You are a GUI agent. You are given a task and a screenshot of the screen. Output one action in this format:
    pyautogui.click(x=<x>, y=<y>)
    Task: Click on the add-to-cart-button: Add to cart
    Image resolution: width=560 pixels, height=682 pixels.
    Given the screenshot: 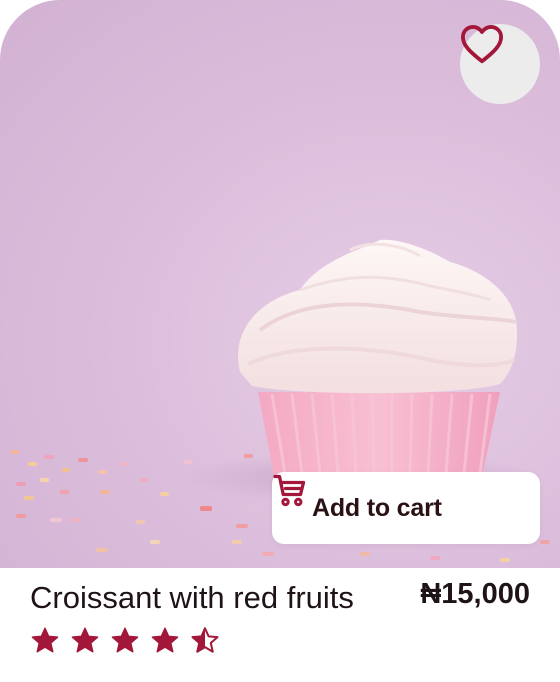 What is the action you would take?
    pyautogui.click(x=406, y=508)
    